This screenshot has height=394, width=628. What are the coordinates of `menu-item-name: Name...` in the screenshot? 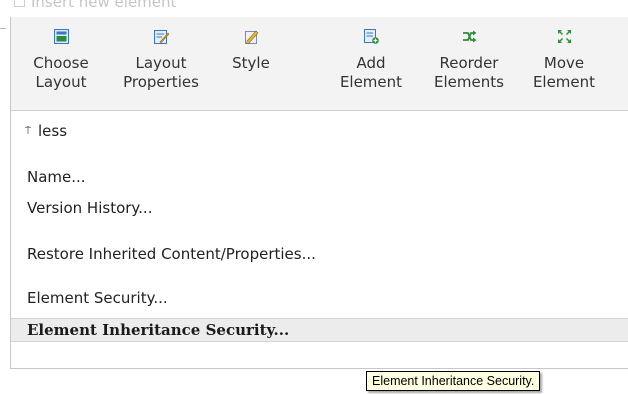 It's located at (319, 177).